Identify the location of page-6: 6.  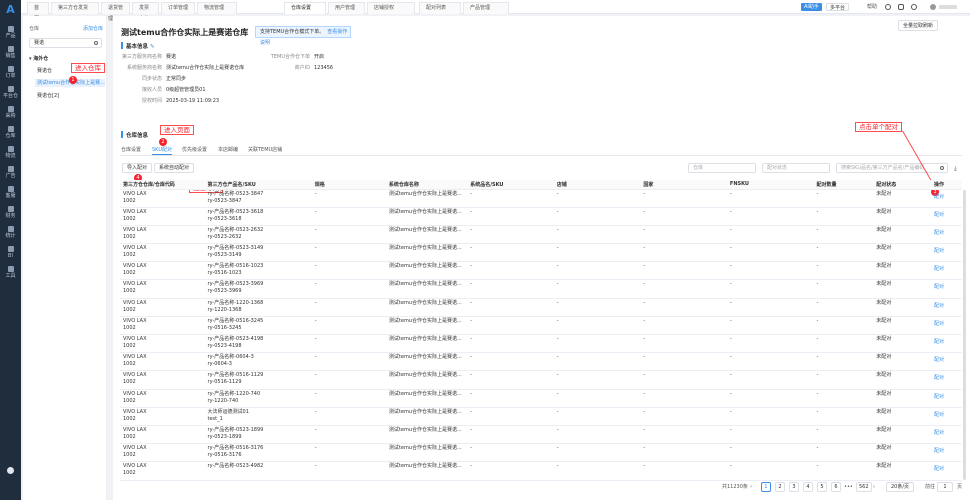
(836, 487).